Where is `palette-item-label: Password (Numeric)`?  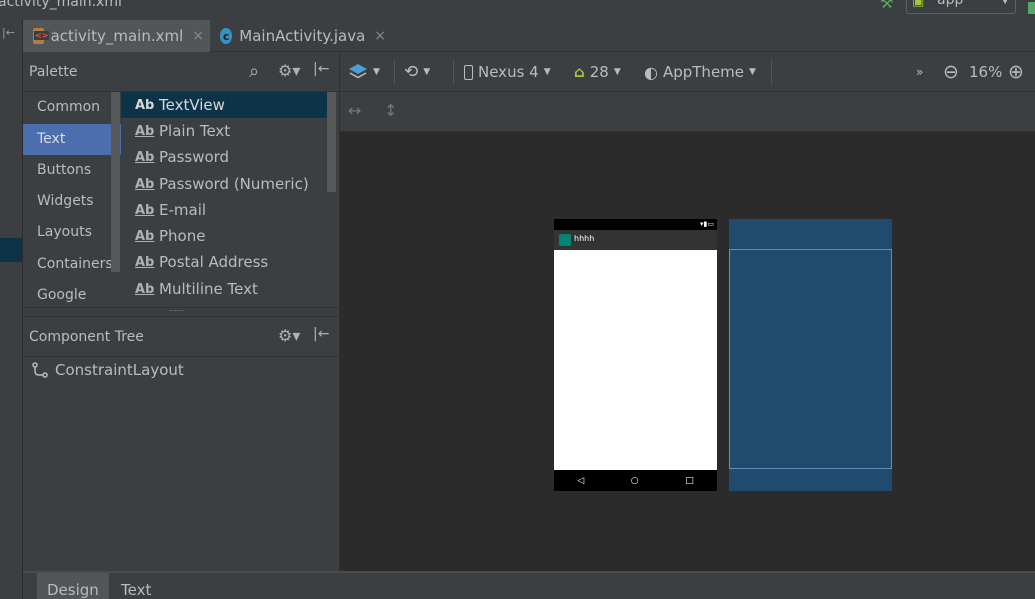 palette-item-label: Password (Numeric) is located at coordinates (234, 184).